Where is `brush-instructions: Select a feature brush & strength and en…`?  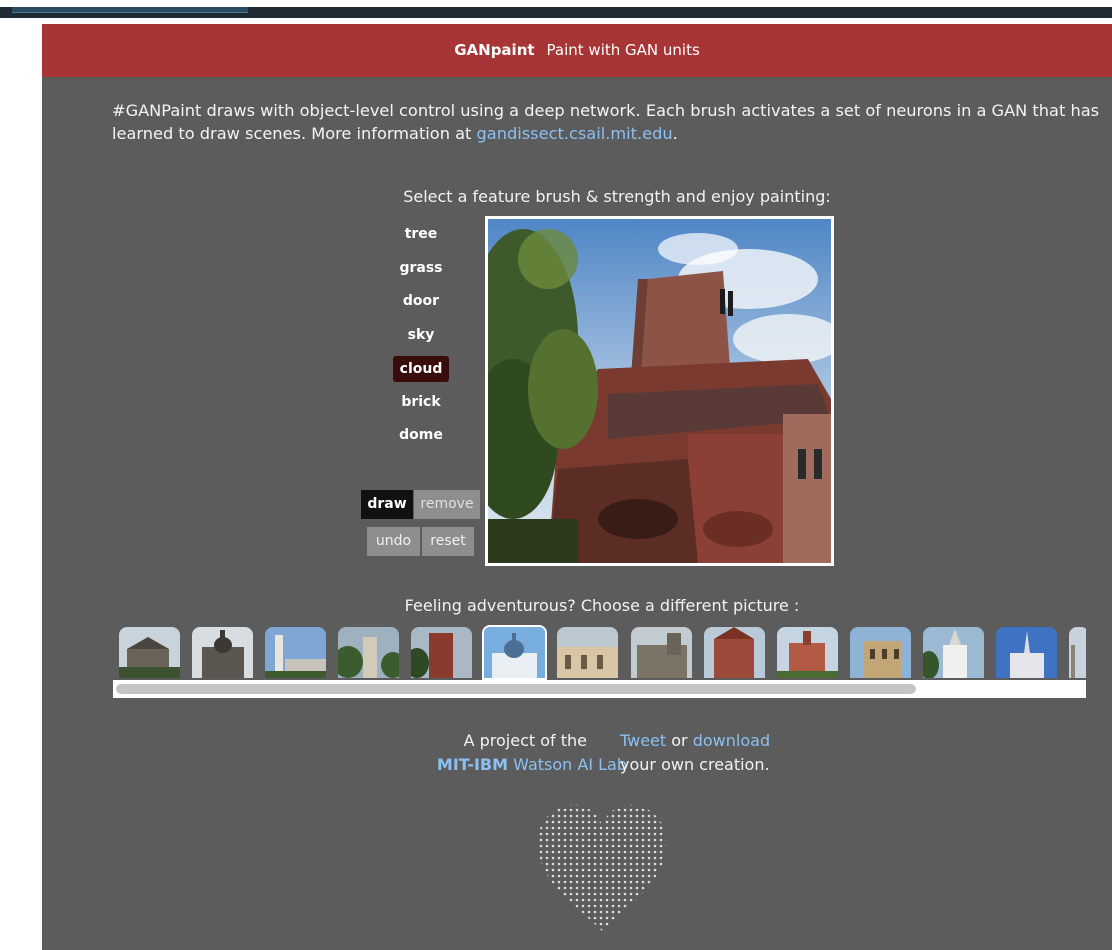 brush-instructions: Select a feature brush & strength and en… is located at coordinates (617, 196).